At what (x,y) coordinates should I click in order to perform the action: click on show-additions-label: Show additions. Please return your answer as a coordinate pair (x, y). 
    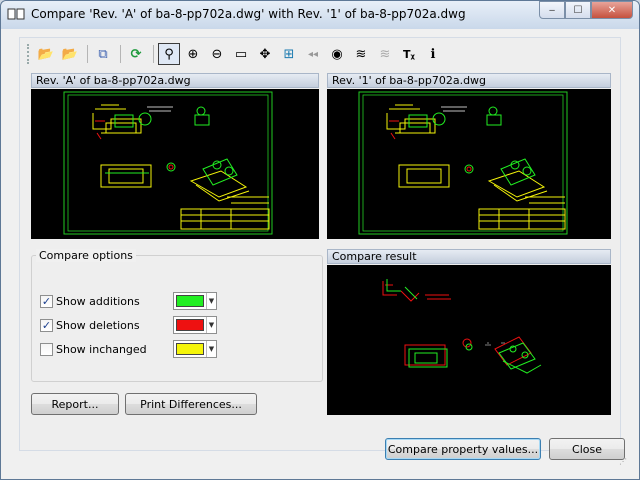
    Looking at the image, I should click on (98, 301).